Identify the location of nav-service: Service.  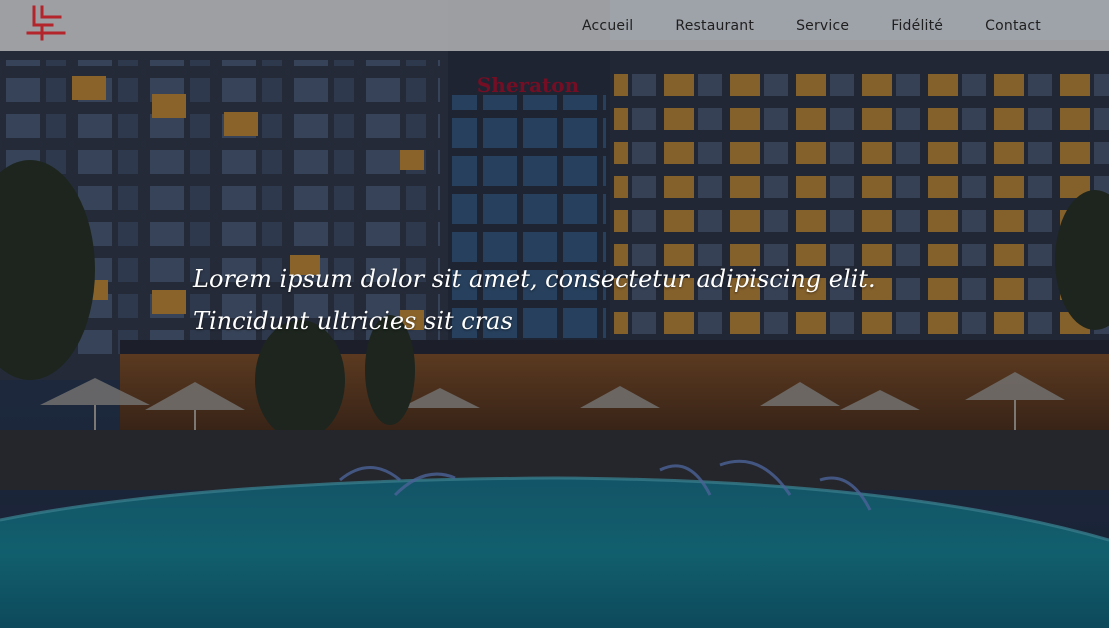
(822, 26).